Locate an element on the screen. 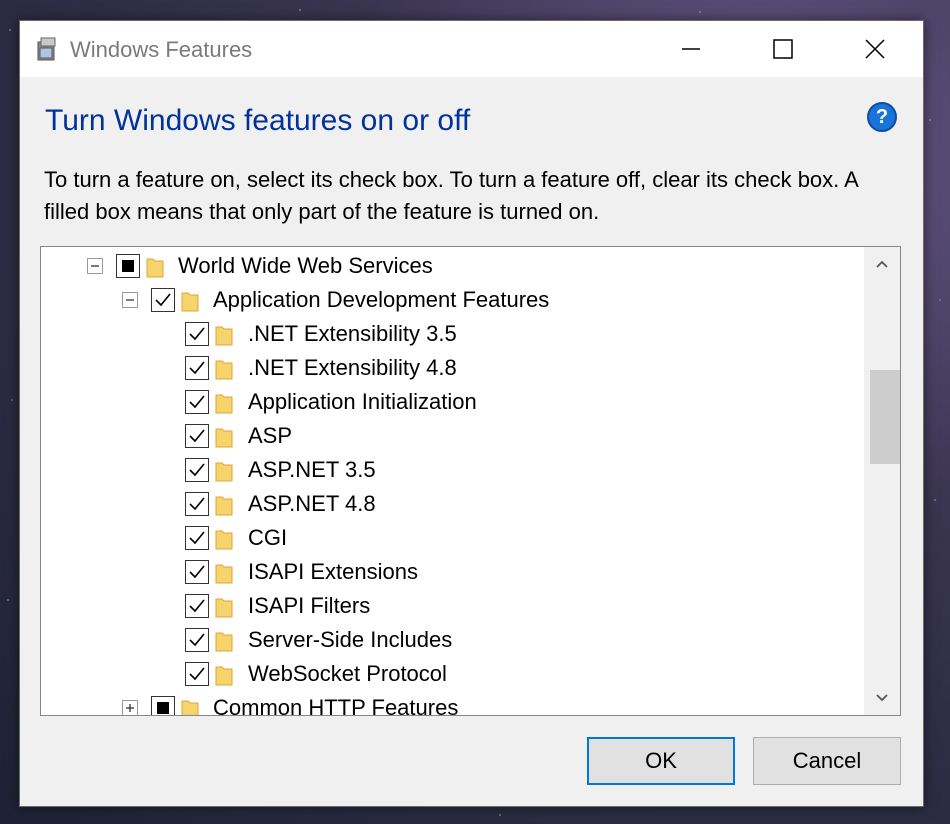 The width and height of the screenshot is (950, 824). tree-item-server-side-includes: Server-Side Includes is located at coordinates (452, 640).